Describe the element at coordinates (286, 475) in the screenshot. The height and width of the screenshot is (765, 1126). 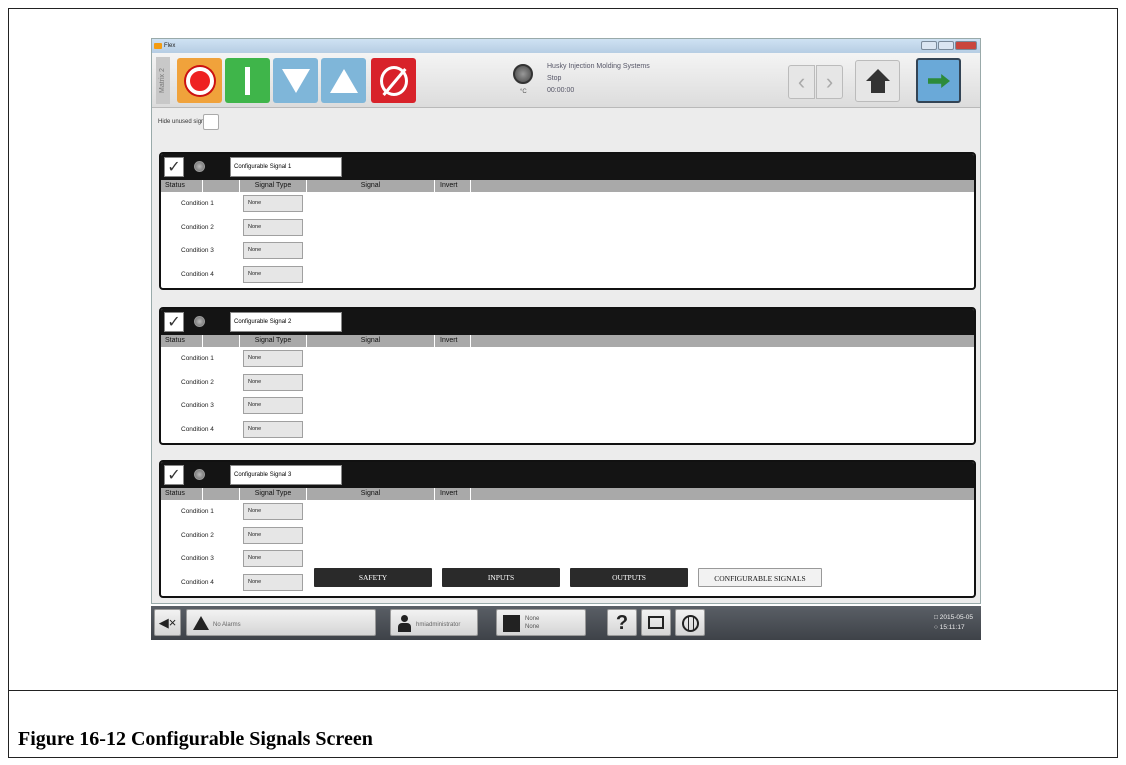
I see `signal-name-input: Configurable Signal 3` at that location.